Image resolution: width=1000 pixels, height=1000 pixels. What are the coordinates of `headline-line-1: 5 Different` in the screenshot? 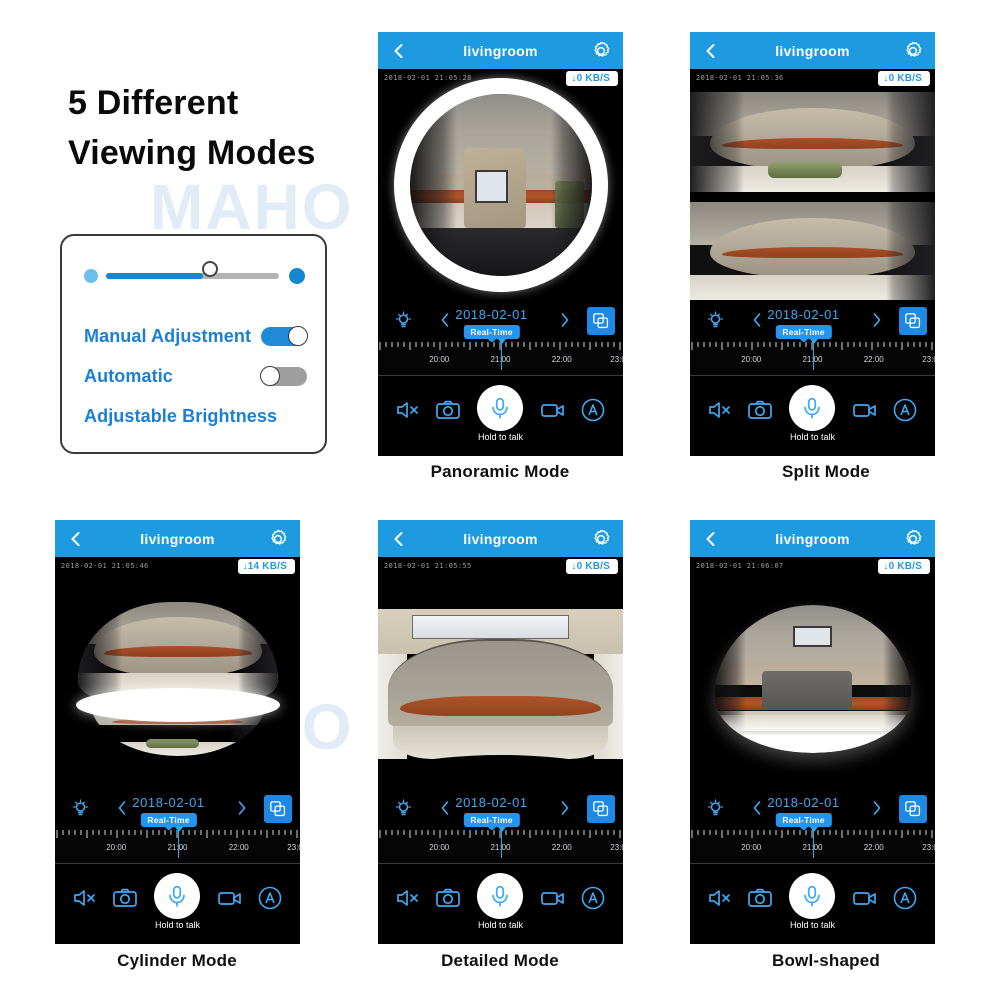 It's located at (153, 103).